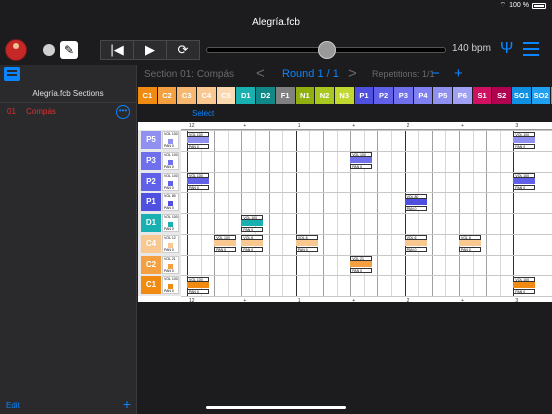  What do you see at coordinates (361, 265) in the screenshot?
I see `note-cell: VOL 21 PAN 0` at bounding box center [361, 265].